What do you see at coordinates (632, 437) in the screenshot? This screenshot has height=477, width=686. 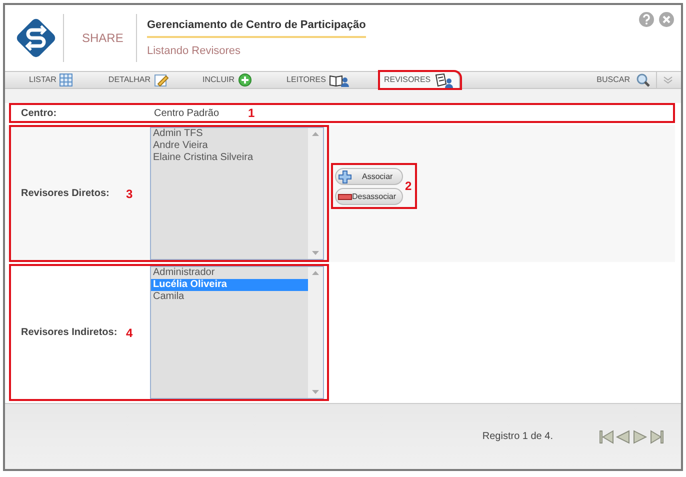 I see `pagination-icon` at bounding box center [632, 437].